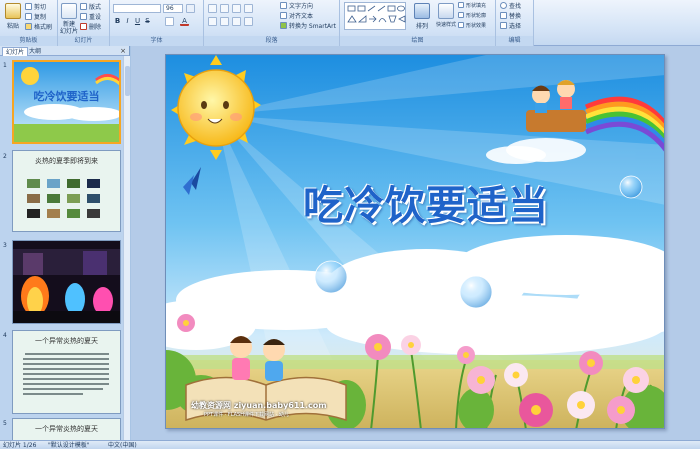 The image size is (700, 449). I want to click on text-direction-button: 文字方向, so click(296, 6).